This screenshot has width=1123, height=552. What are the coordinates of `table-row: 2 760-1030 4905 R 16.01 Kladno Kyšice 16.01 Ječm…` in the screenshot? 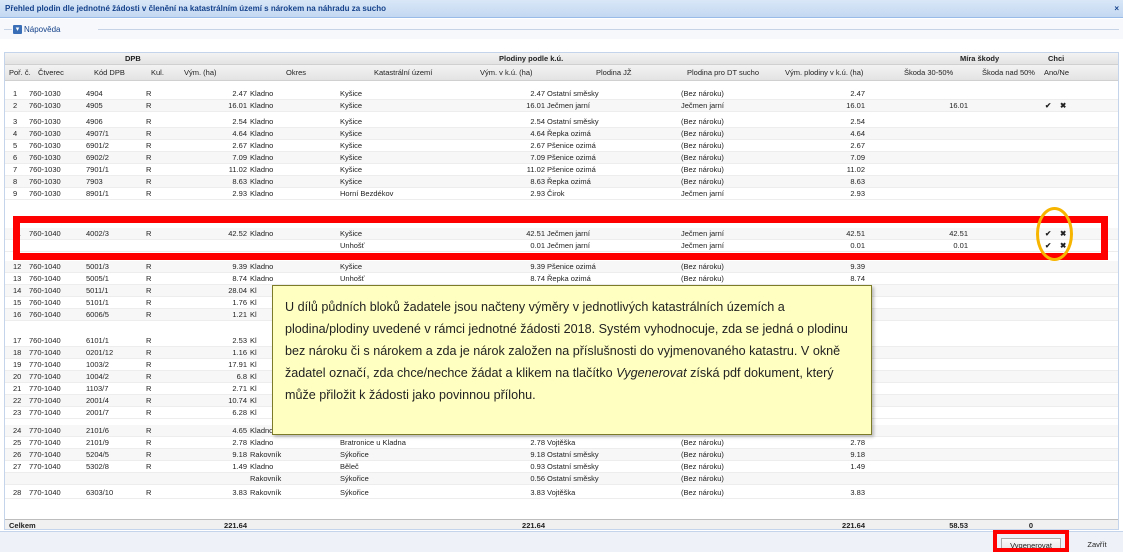 It's located at (561, 106).